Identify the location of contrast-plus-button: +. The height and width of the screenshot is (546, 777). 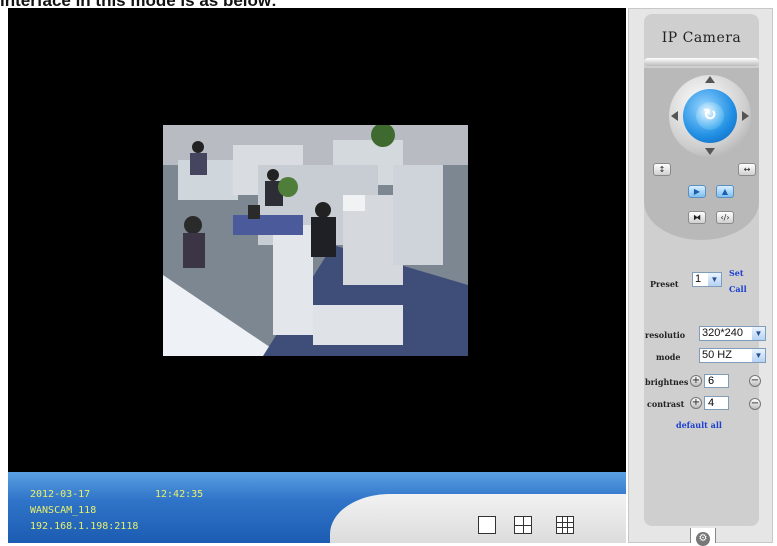
(696, 403).